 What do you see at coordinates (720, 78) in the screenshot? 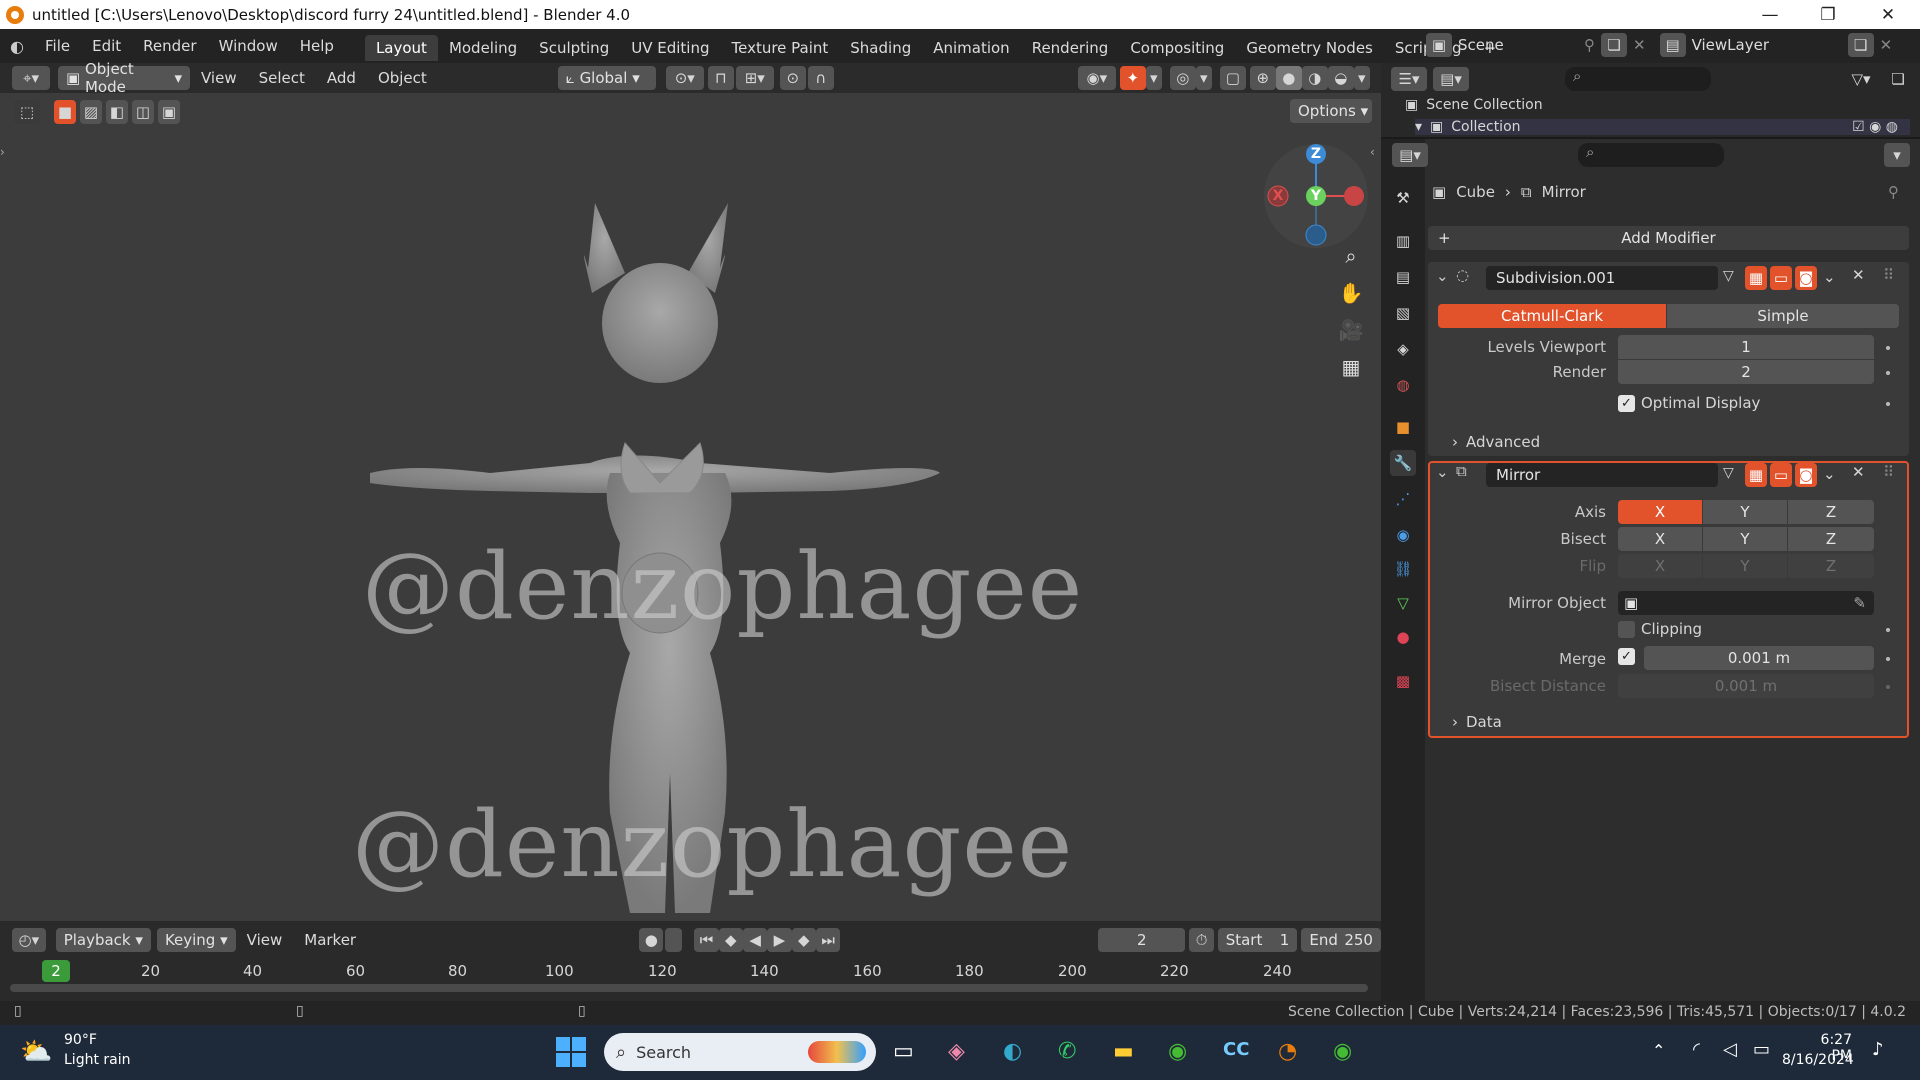
I see `snap-icon: ⊓` at bounding box center [720, 78].